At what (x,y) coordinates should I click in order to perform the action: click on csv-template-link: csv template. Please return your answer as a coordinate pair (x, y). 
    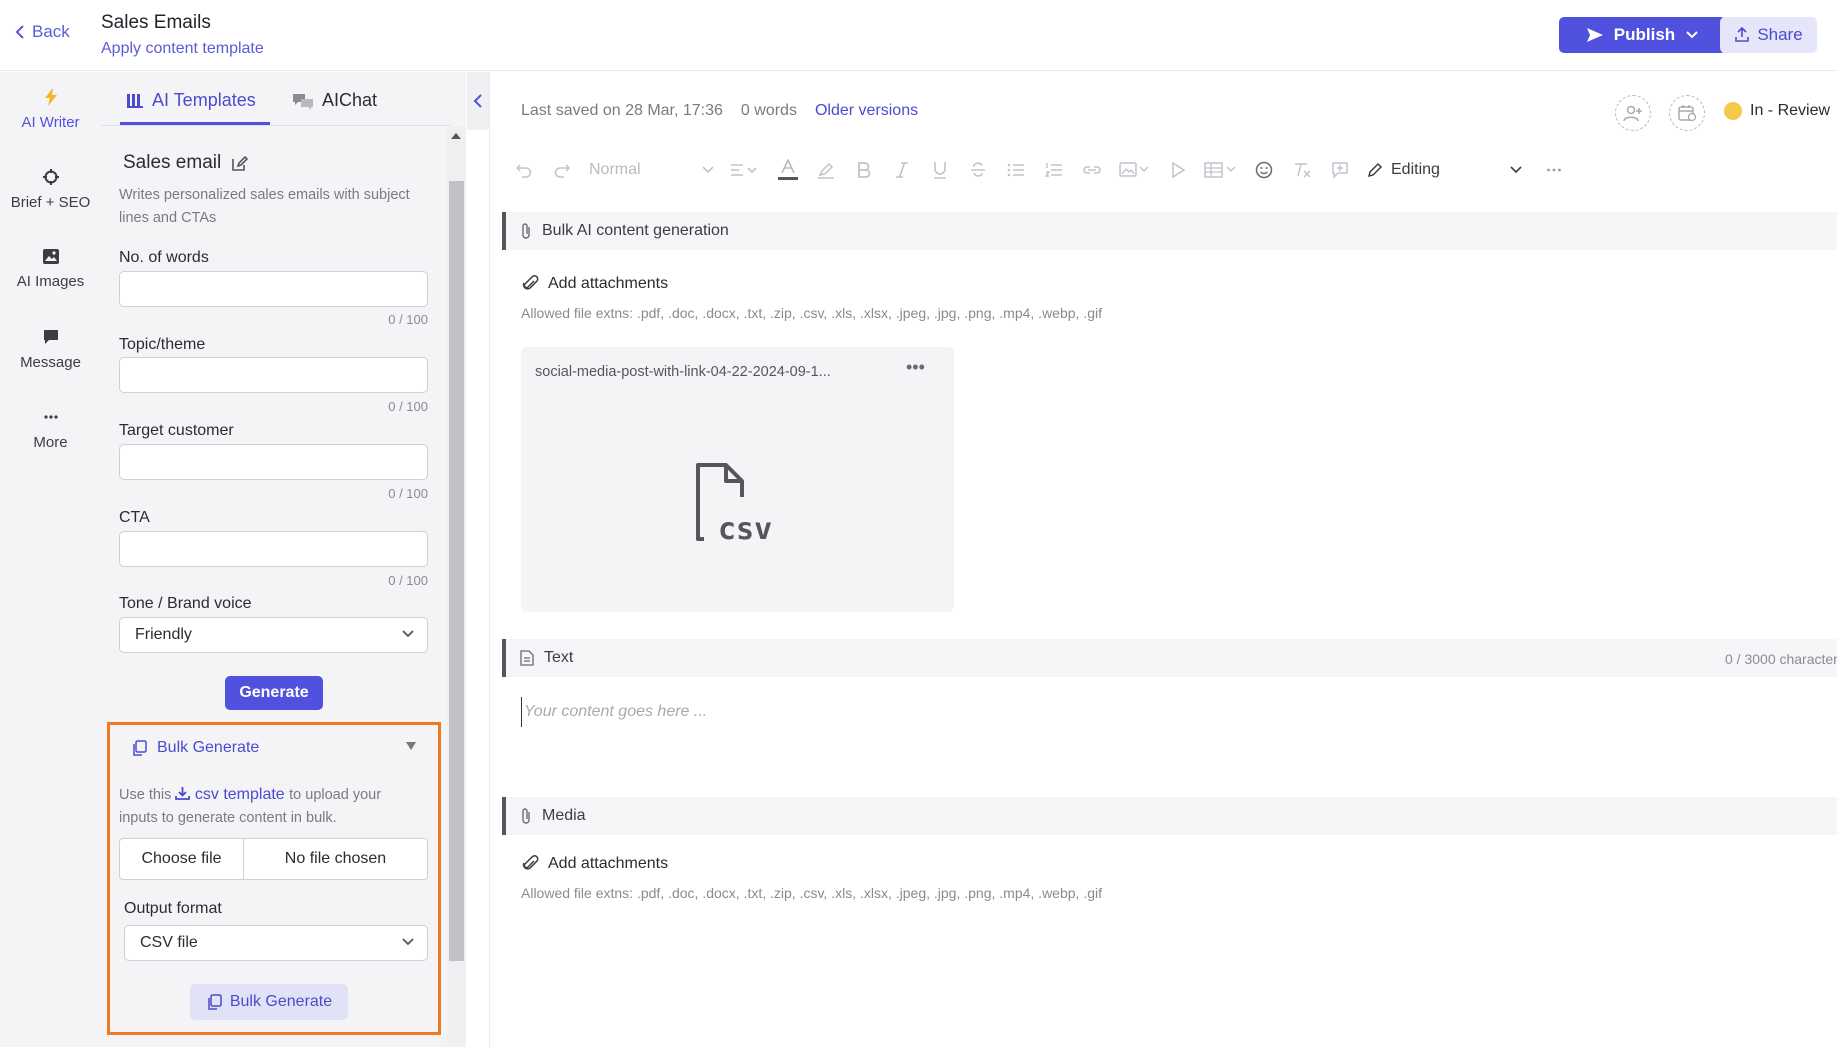
    Looking at the image, I should click on (232, 794).